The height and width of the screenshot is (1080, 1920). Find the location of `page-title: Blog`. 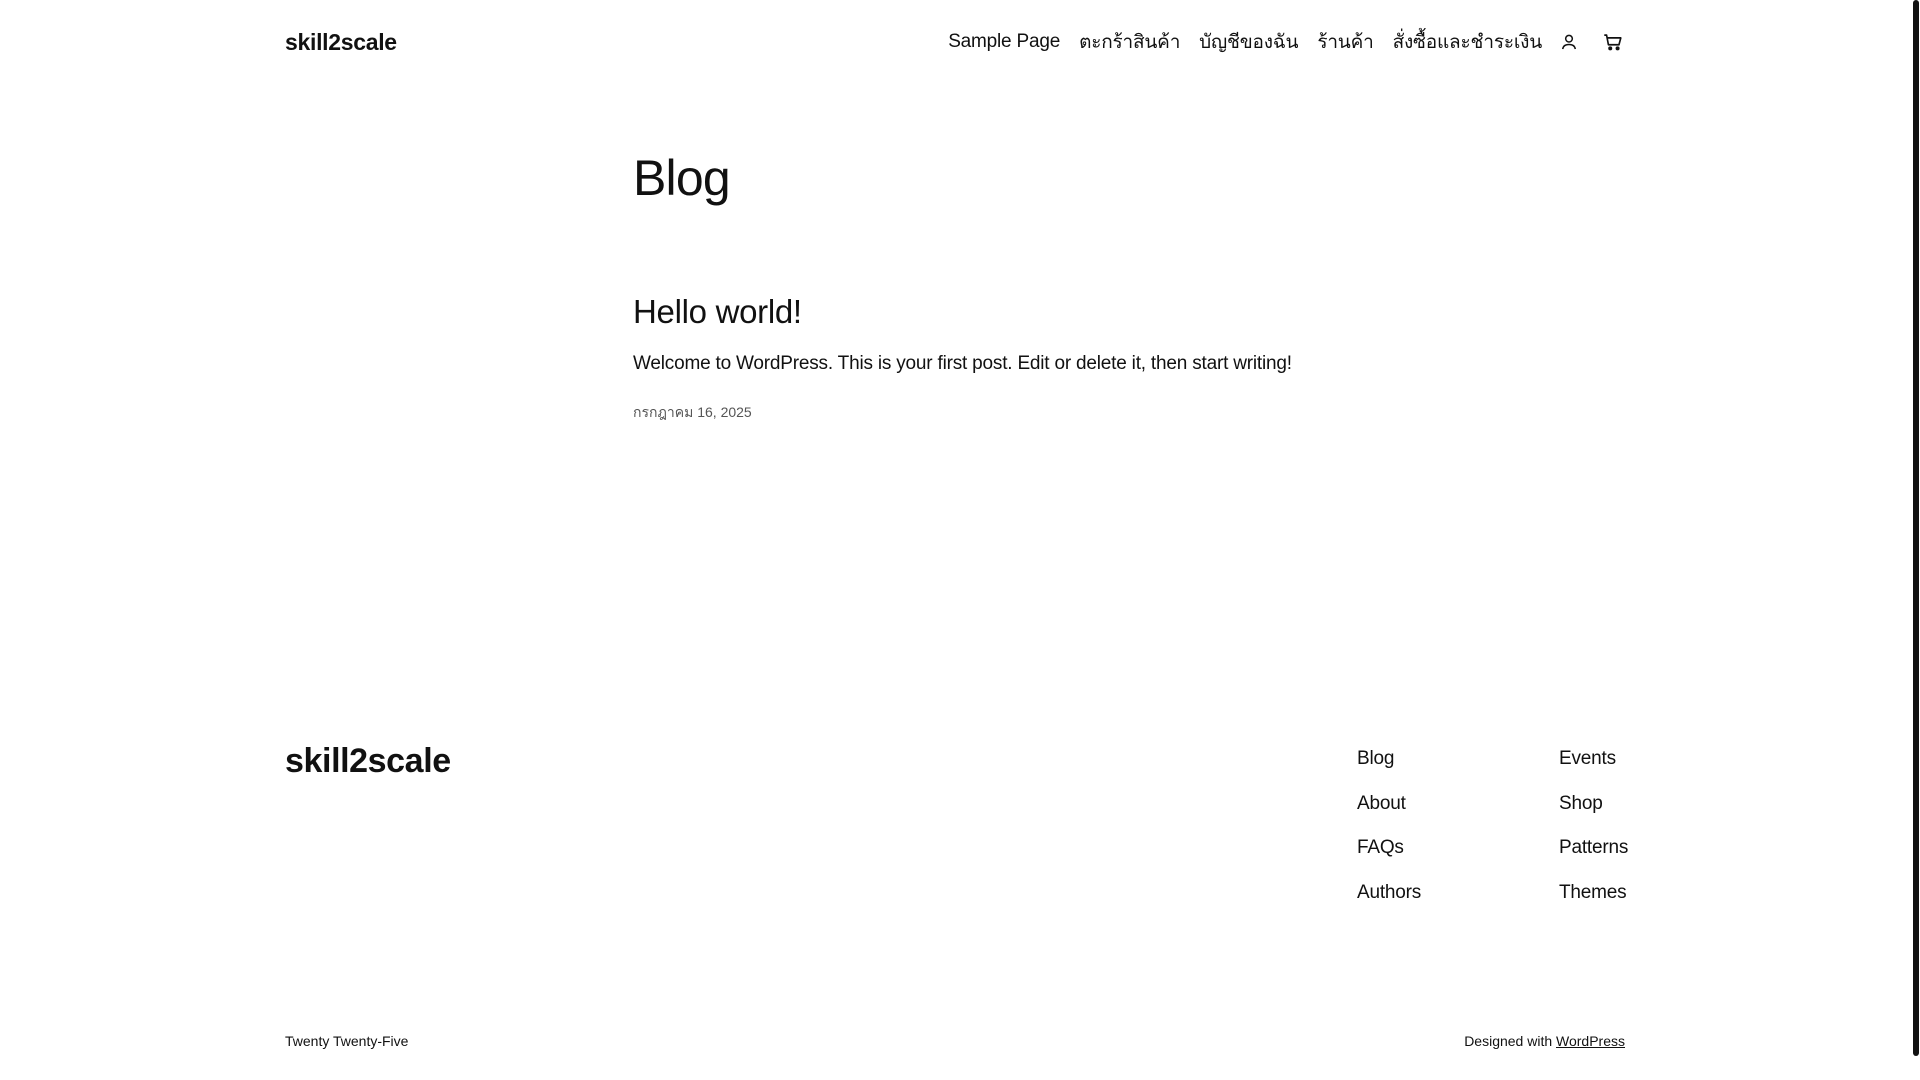

page-title: Blog is located at coordinates (682, 178).